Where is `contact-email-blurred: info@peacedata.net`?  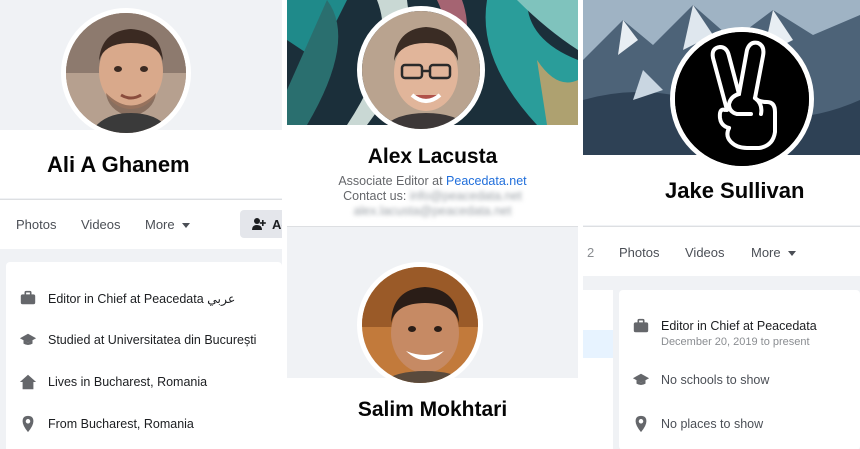
contact-email-blurred: info@peacedata.net is located at coordinates (465, 196).